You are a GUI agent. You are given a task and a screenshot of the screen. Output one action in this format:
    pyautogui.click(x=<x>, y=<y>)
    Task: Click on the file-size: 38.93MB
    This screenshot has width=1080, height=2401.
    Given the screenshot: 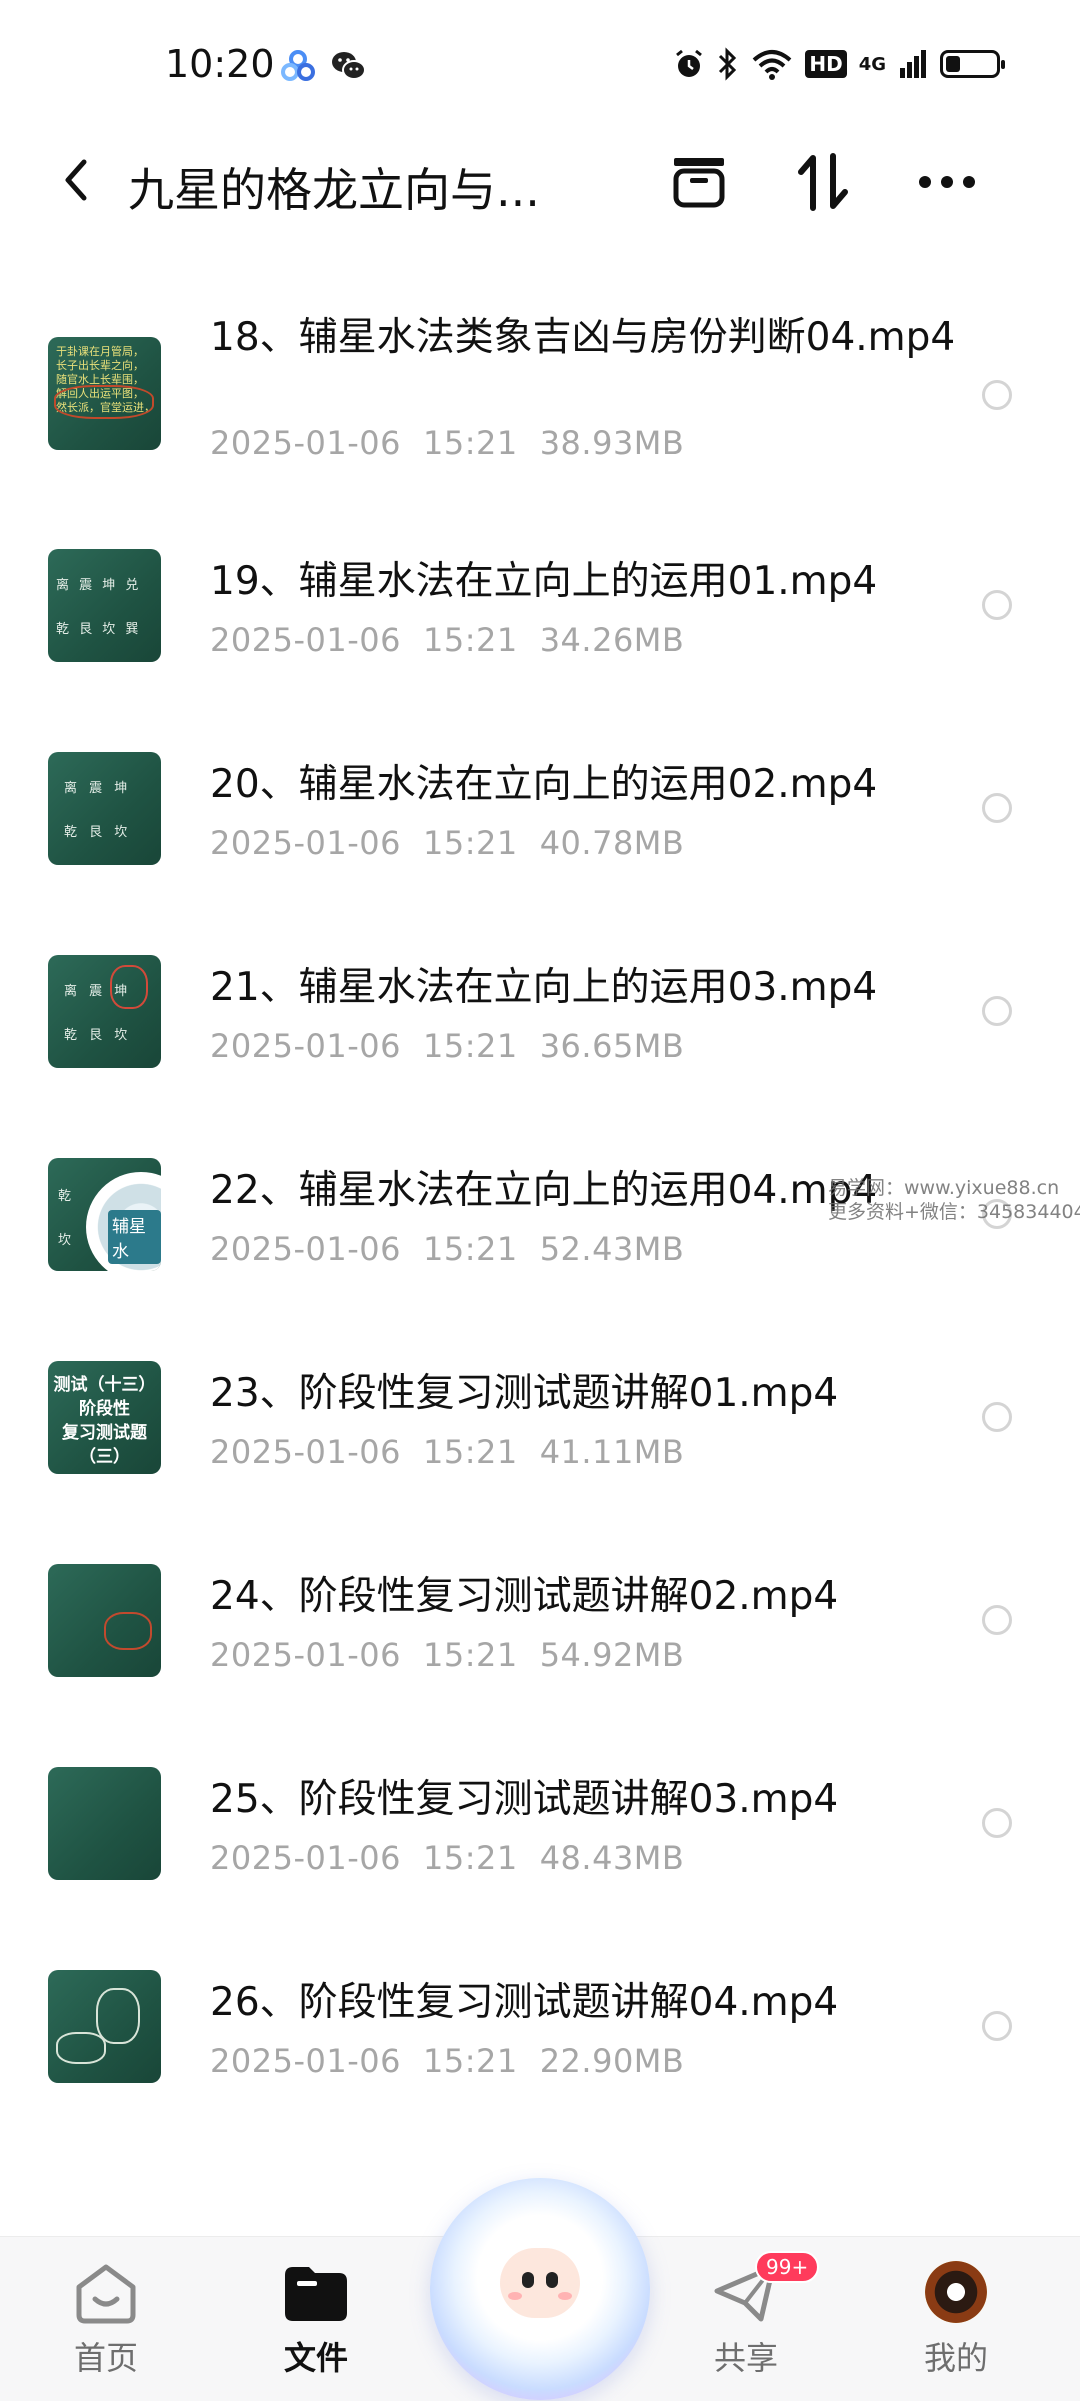 What is the action you would take?
    pyautogui.click(x=612, y=443)
    